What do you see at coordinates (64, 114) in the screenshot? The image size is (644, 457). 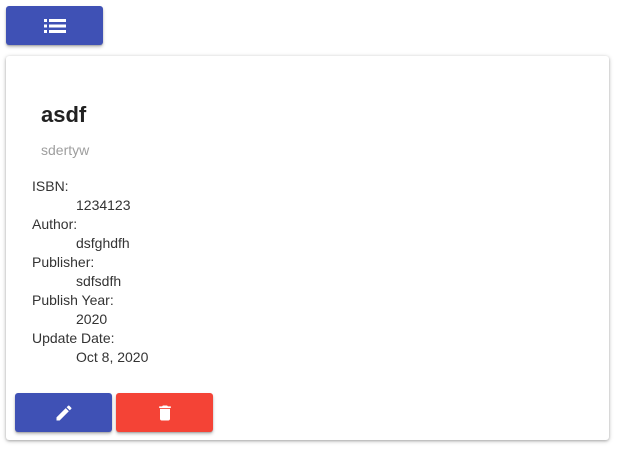 I see `book-title: asdf` at bounding box center [64, 114].